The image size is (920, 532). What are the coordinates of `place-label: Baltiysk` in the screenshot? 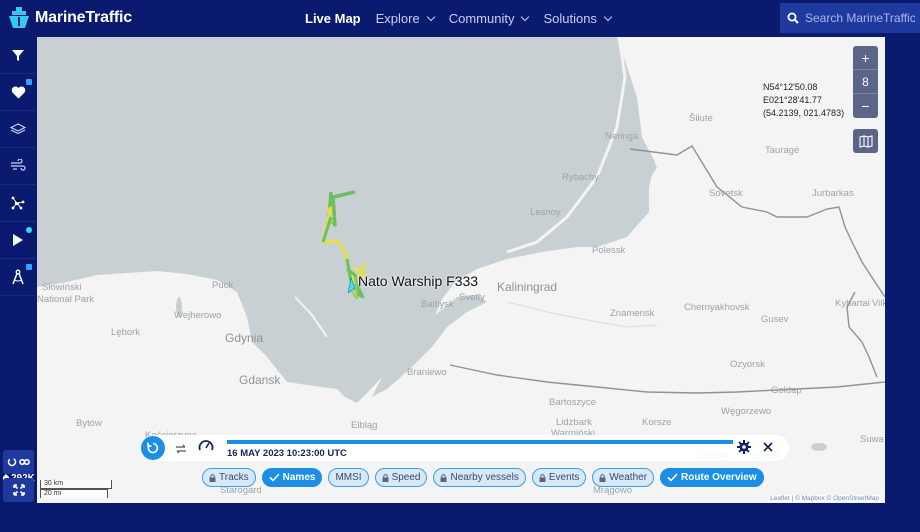 It's located at (437, 304).